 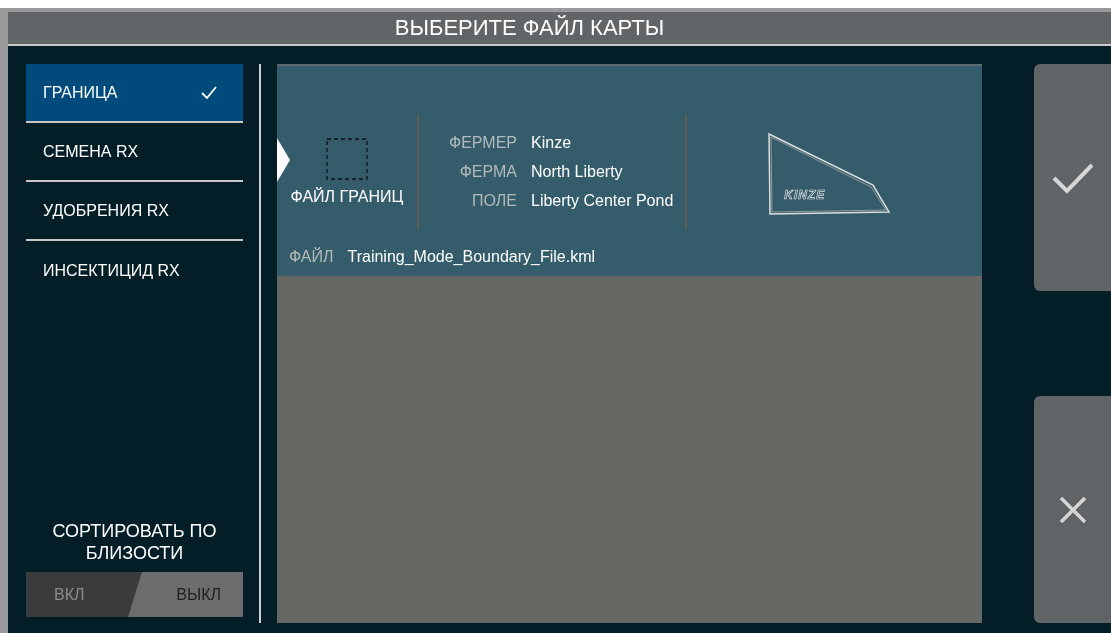 I want to click on category-tab: СЕМЕНА RX, so click(x=134, y=152).